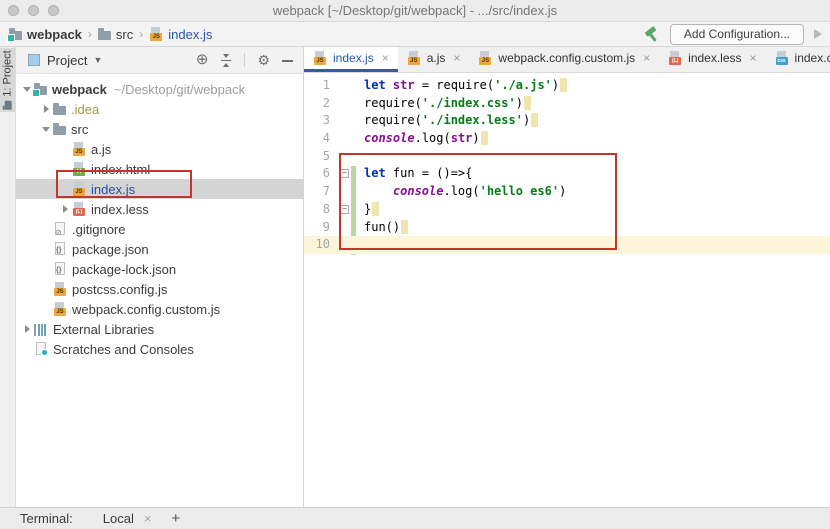 The height and width of the screenshot is (529, 830). I want to click on tree-item-External Libraries: External Libraries, so click(159, 329).